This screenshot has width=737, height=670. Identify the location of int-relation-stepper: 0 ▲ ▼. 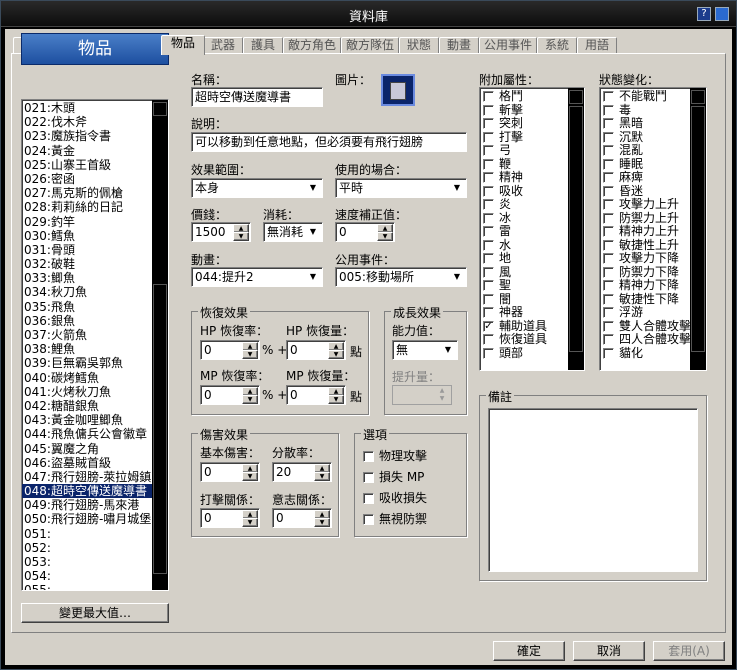
(302, 518).